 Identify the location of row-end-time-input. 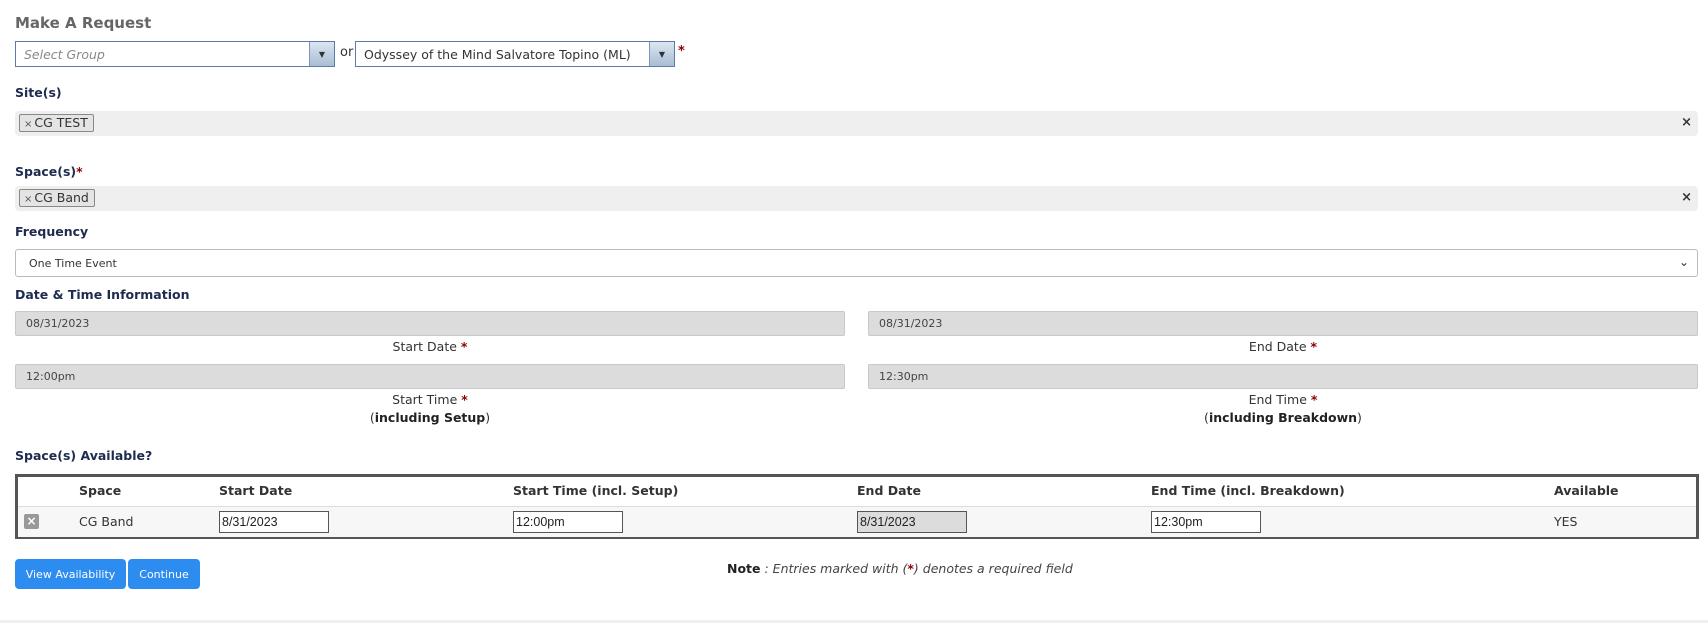
(1206, 522).